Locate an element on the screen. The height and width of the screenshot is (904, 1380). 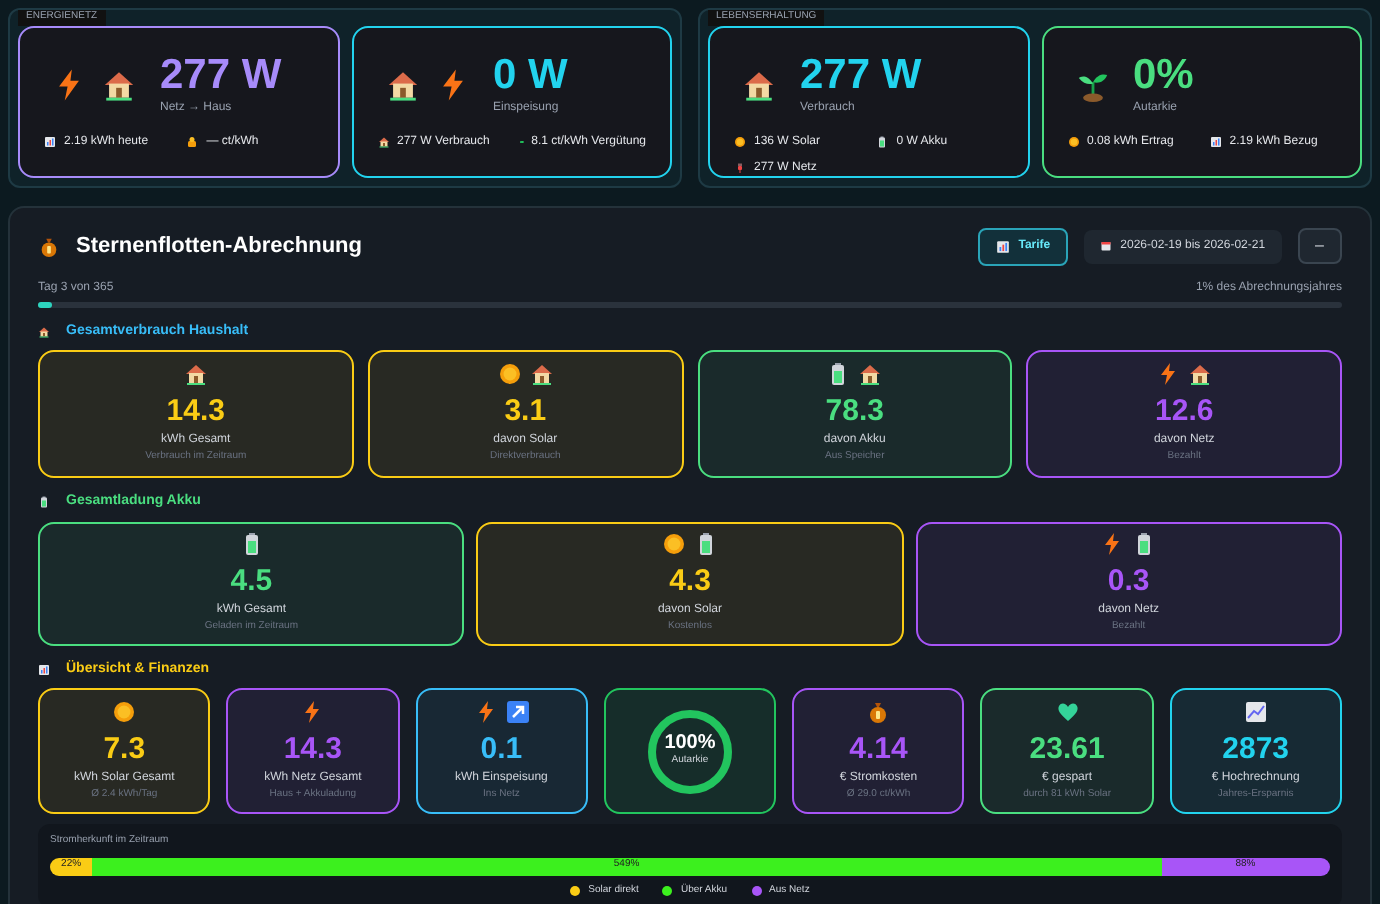
stat-value: 23.61 is located at coordinates (1067, 748).